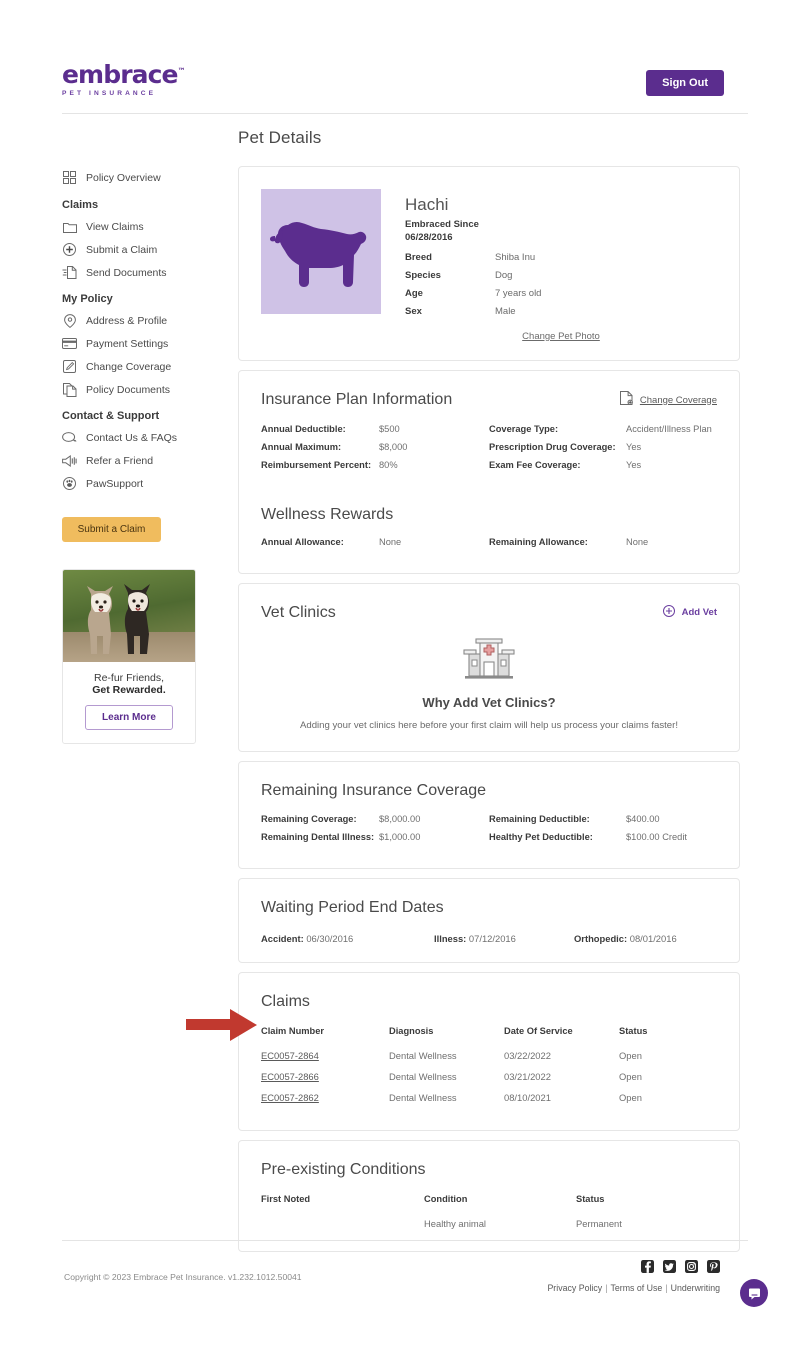 This screenshot has height=1354, width=804. What do you see at coordinates (669, 1266) in the screenshot?
I see `twitter-icon` at bounding box center [669, 1266].